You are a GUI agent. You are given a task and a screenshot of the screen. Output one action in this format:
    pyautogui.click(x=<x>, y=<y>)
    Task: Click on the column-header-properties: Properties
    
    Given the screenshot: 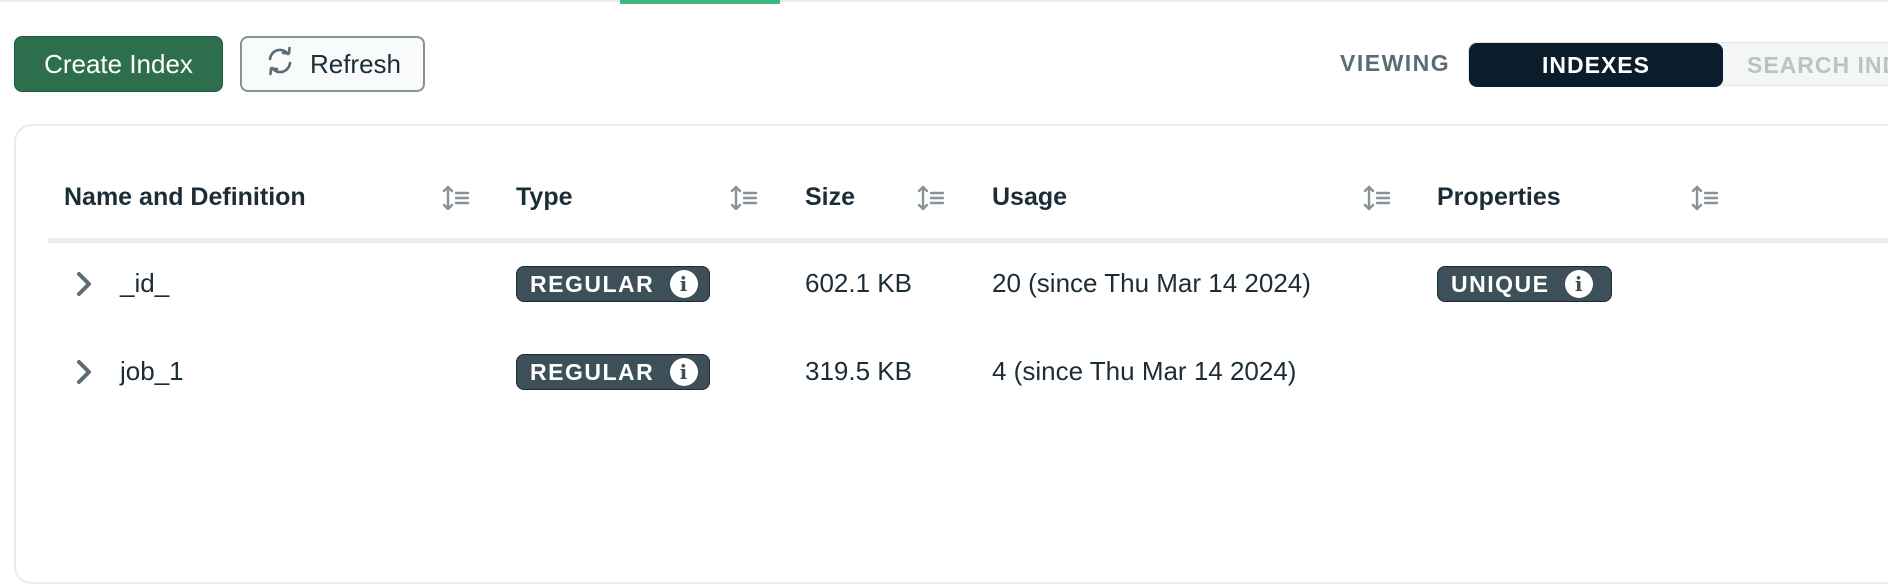 What is the action you would take?
    pyautogui.click(x=1499, y=197)
    